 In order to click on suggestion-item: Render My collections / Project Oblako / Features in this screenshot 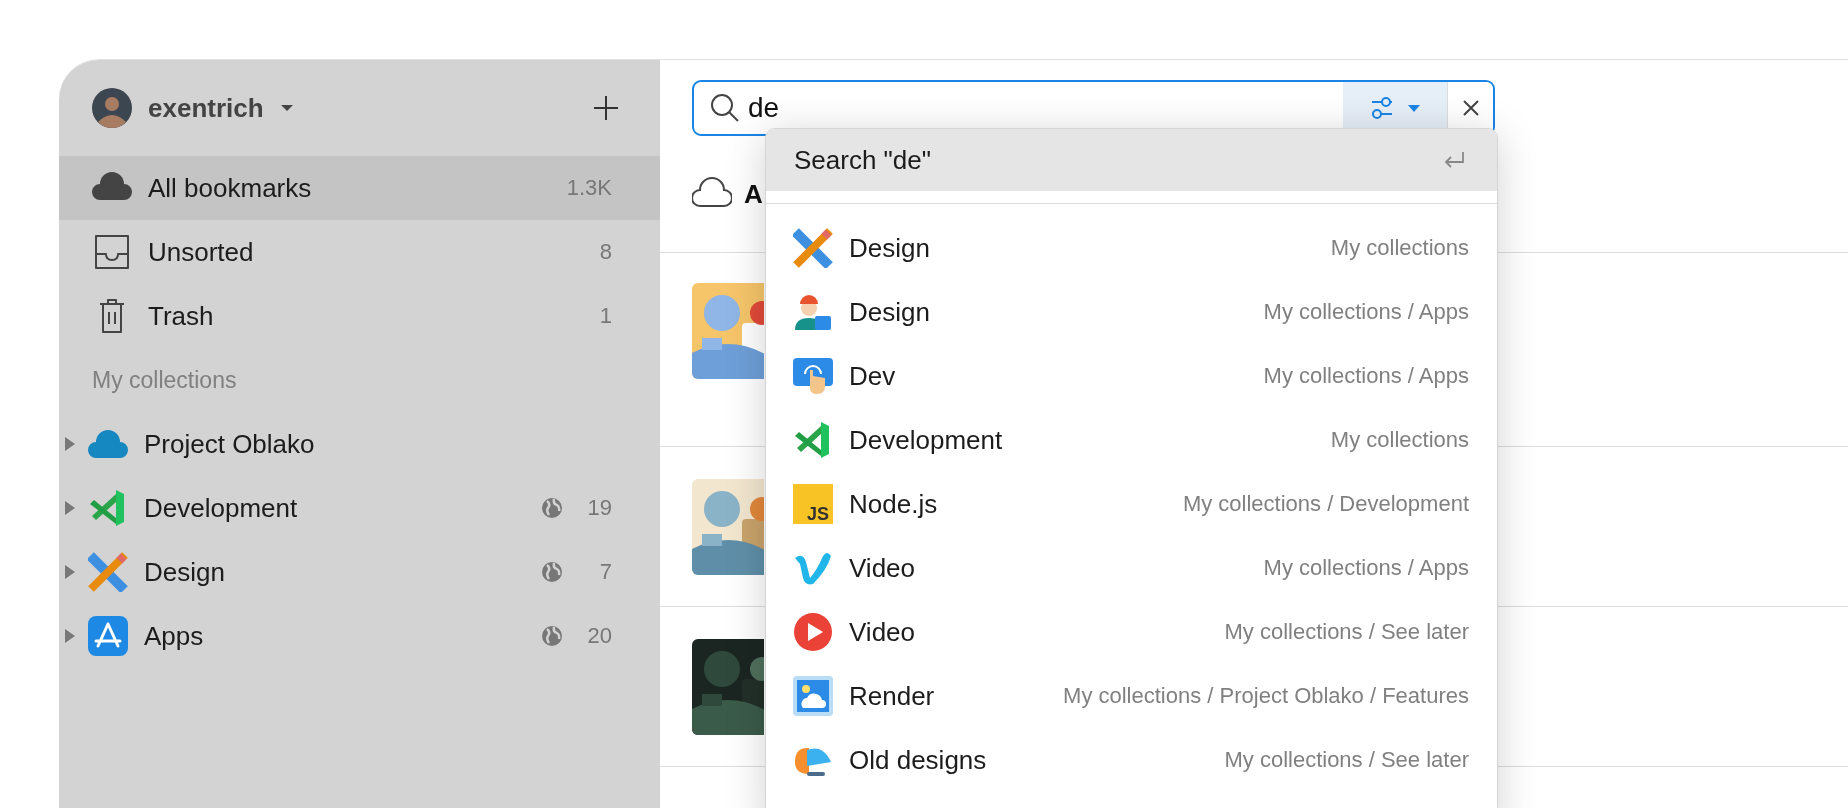, I will do `click(1131, 696)`.